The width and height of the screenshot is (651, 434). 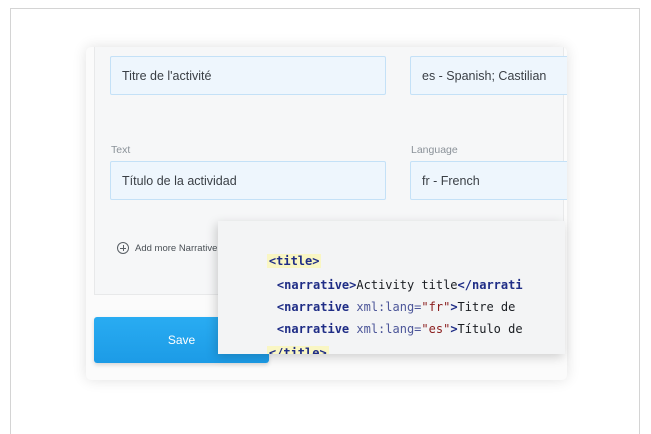 I want to click on language-label: Language, so click(x=434, y=150).